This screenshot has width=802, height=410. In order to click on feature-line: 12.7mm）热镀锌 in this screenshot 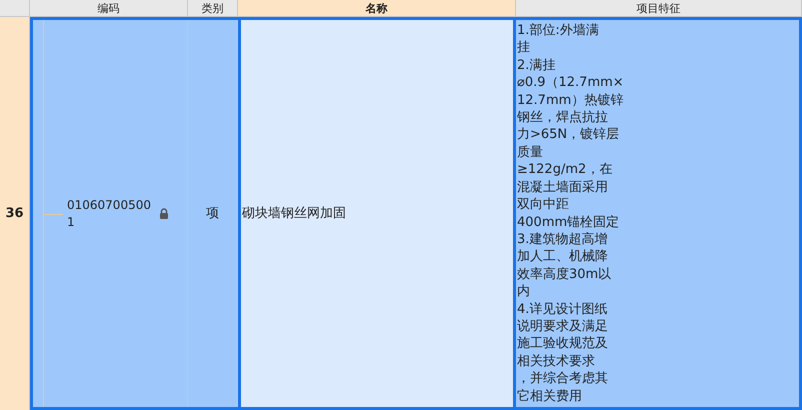, I will do `click(570, 101)`.